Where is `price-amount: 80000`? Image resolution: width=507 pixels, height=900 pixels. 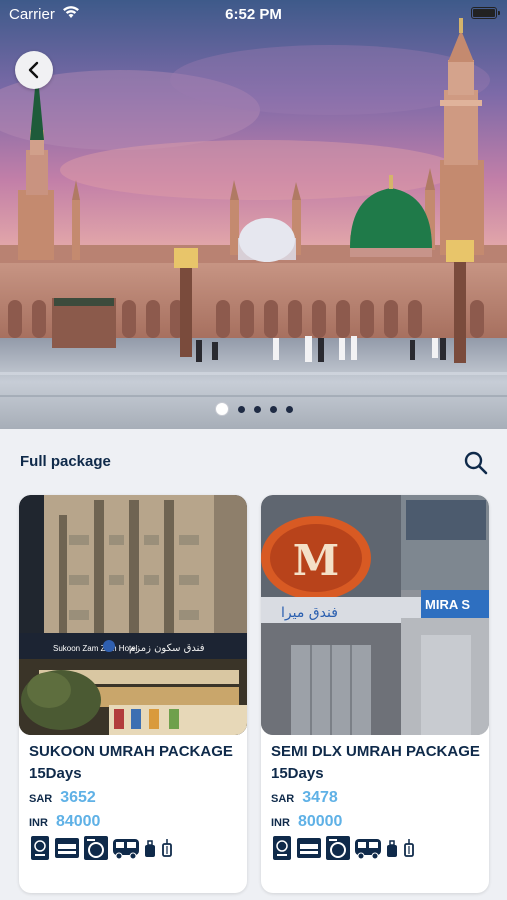 price-amount: 80000 is located at coordinates (320, 821).